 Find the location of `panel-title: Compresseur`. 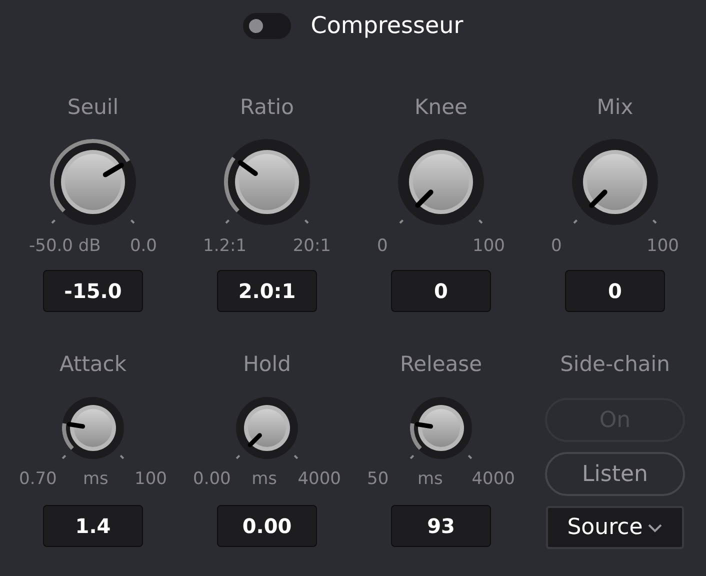

panel-title: Compresseur is located at coordinates (387, 26).